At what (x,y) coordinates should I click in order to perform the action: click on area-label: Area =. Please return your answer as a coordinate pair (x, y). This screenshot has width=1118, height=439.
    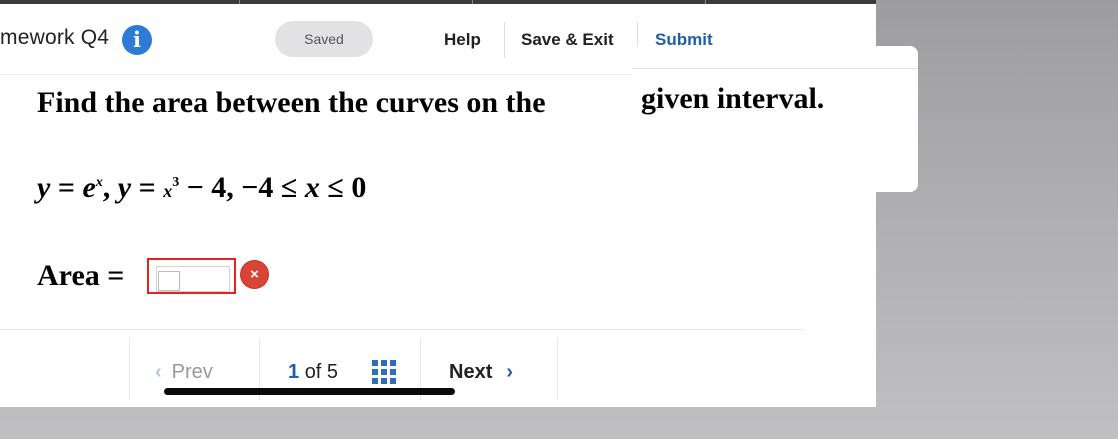
    Looking at the image, I should click on (81, 275).